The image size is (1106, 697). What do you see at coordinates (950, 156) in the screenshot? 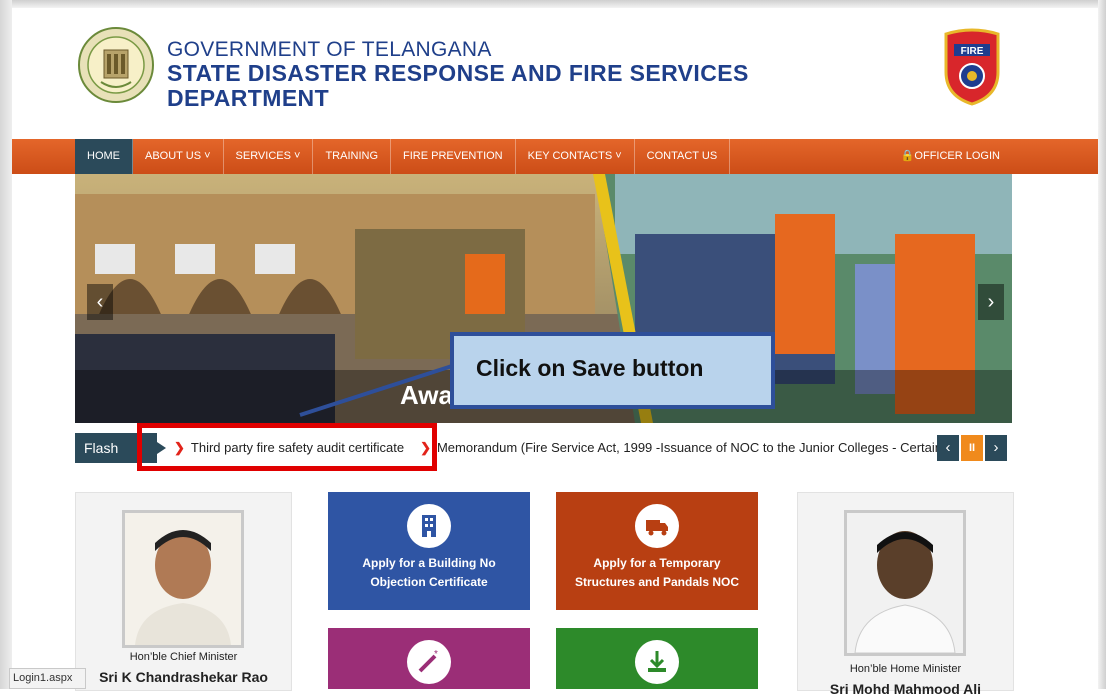
I see `officer-login-link: 🔒OFFICER LOGIN` at bounding box center [950, 156].